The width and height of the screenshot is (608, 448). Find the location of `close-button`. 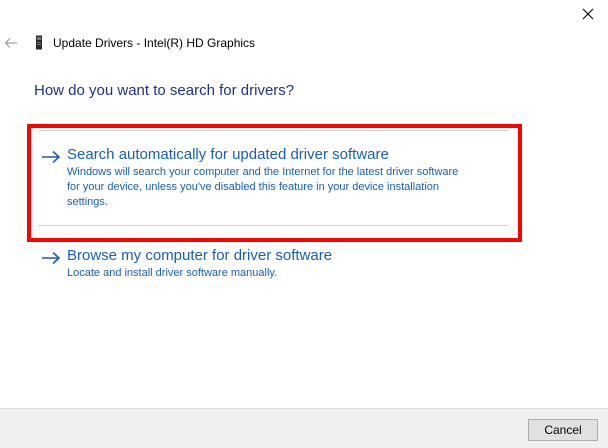

close-button is located at coordinates (588, 14).